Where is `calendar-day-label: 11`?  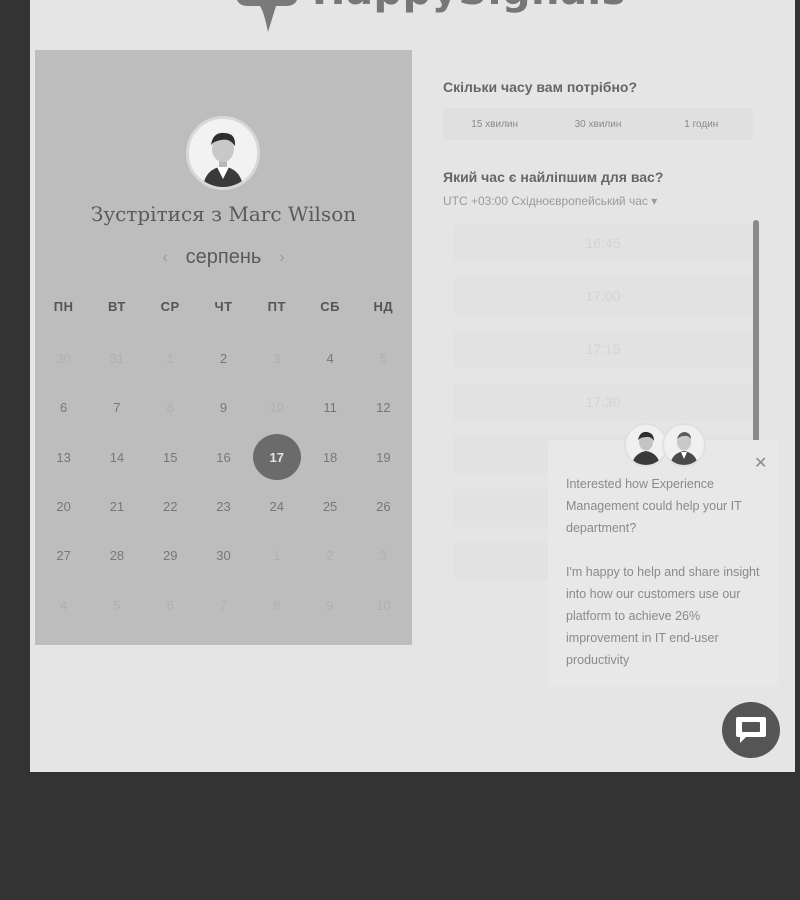
calendar-day-label: 11 is located at coordinates (330, 408).